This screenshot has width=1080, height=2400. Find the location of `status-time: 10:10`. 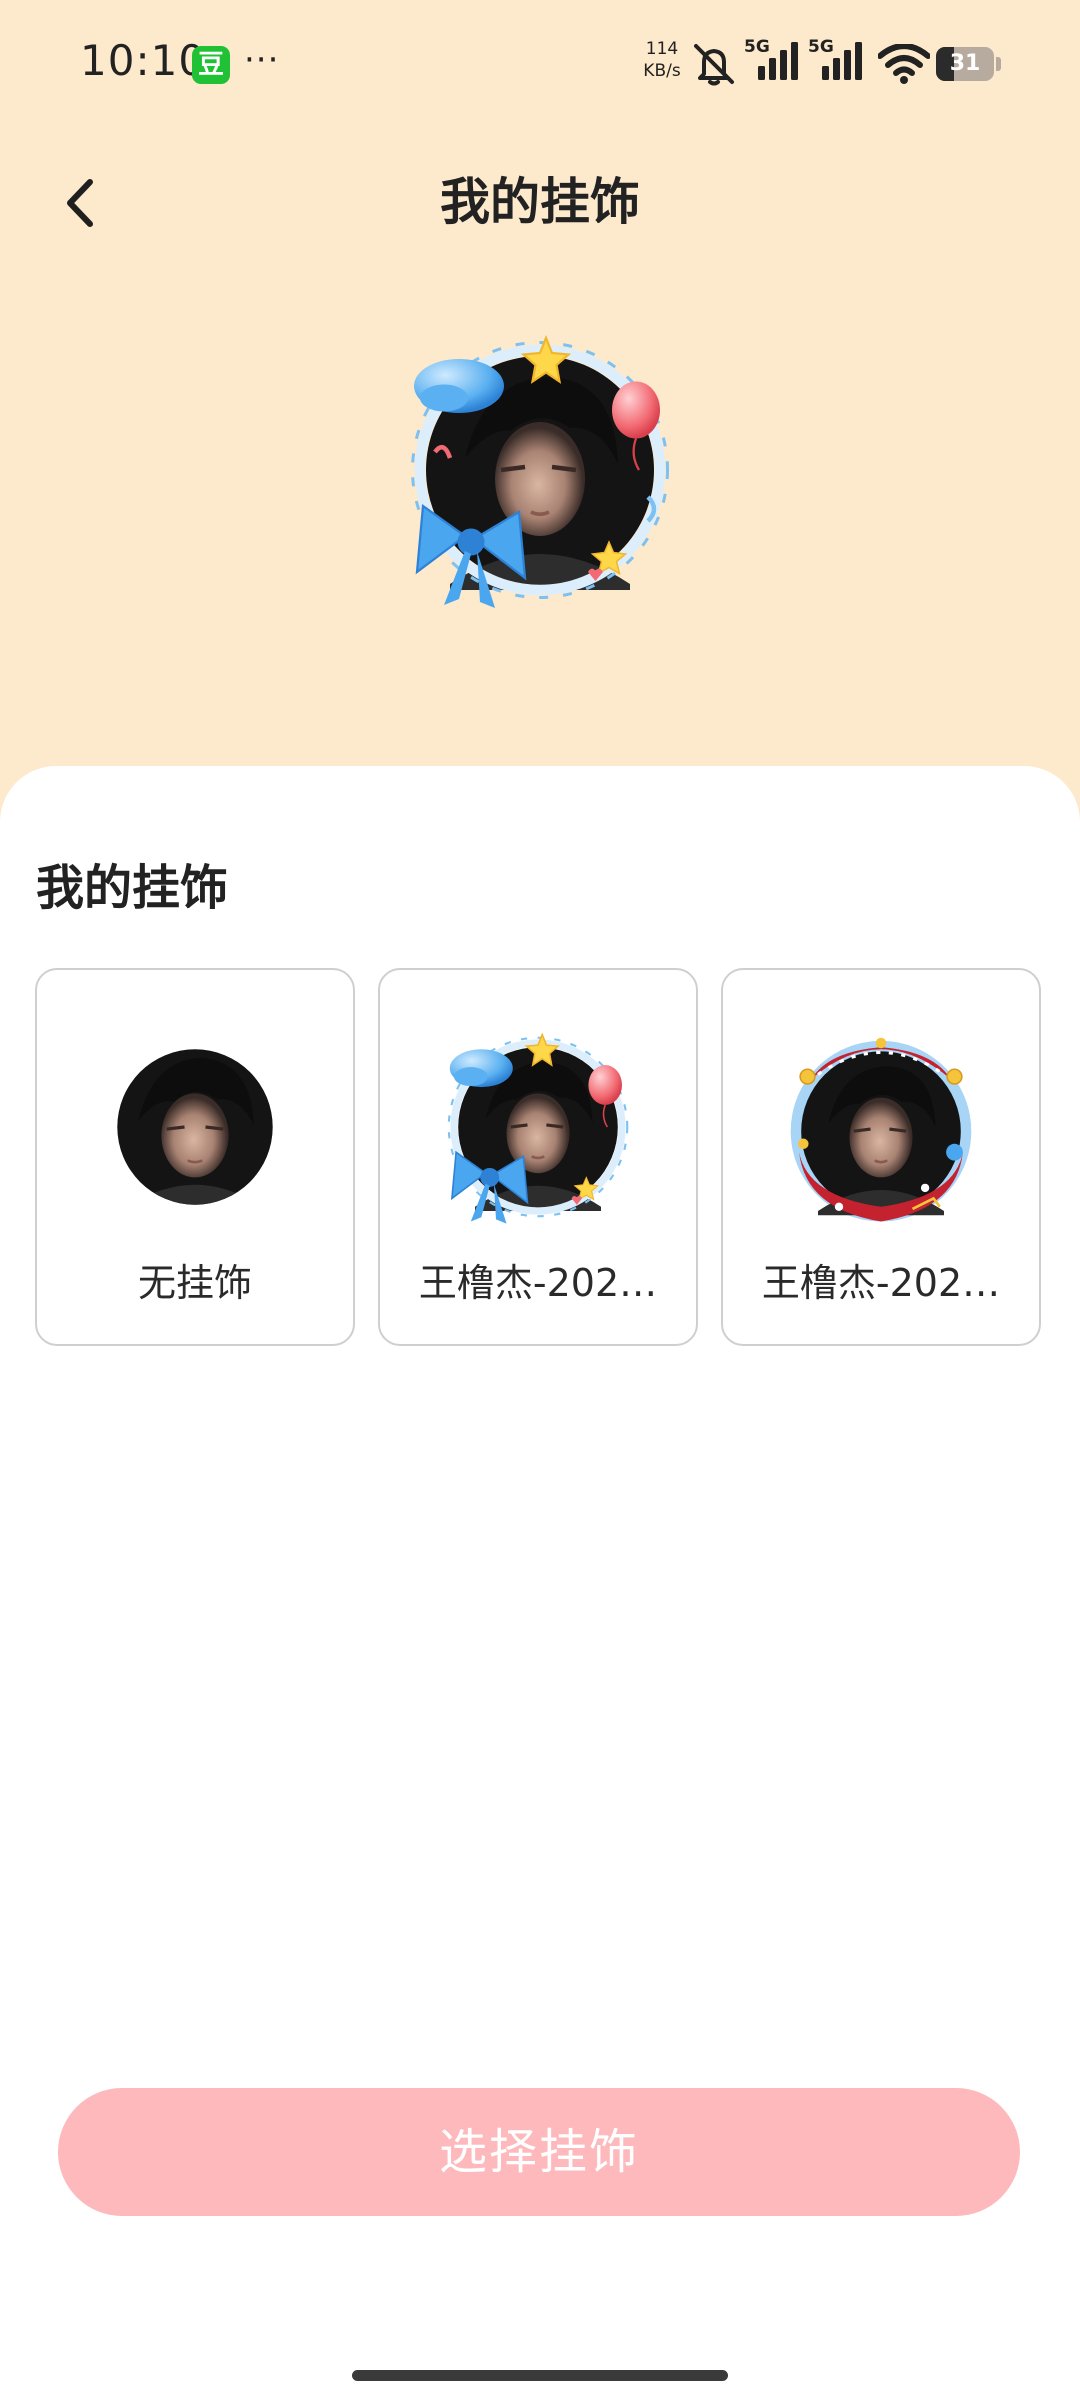

status-time: 10:10 is located at coordinates (143, 60).